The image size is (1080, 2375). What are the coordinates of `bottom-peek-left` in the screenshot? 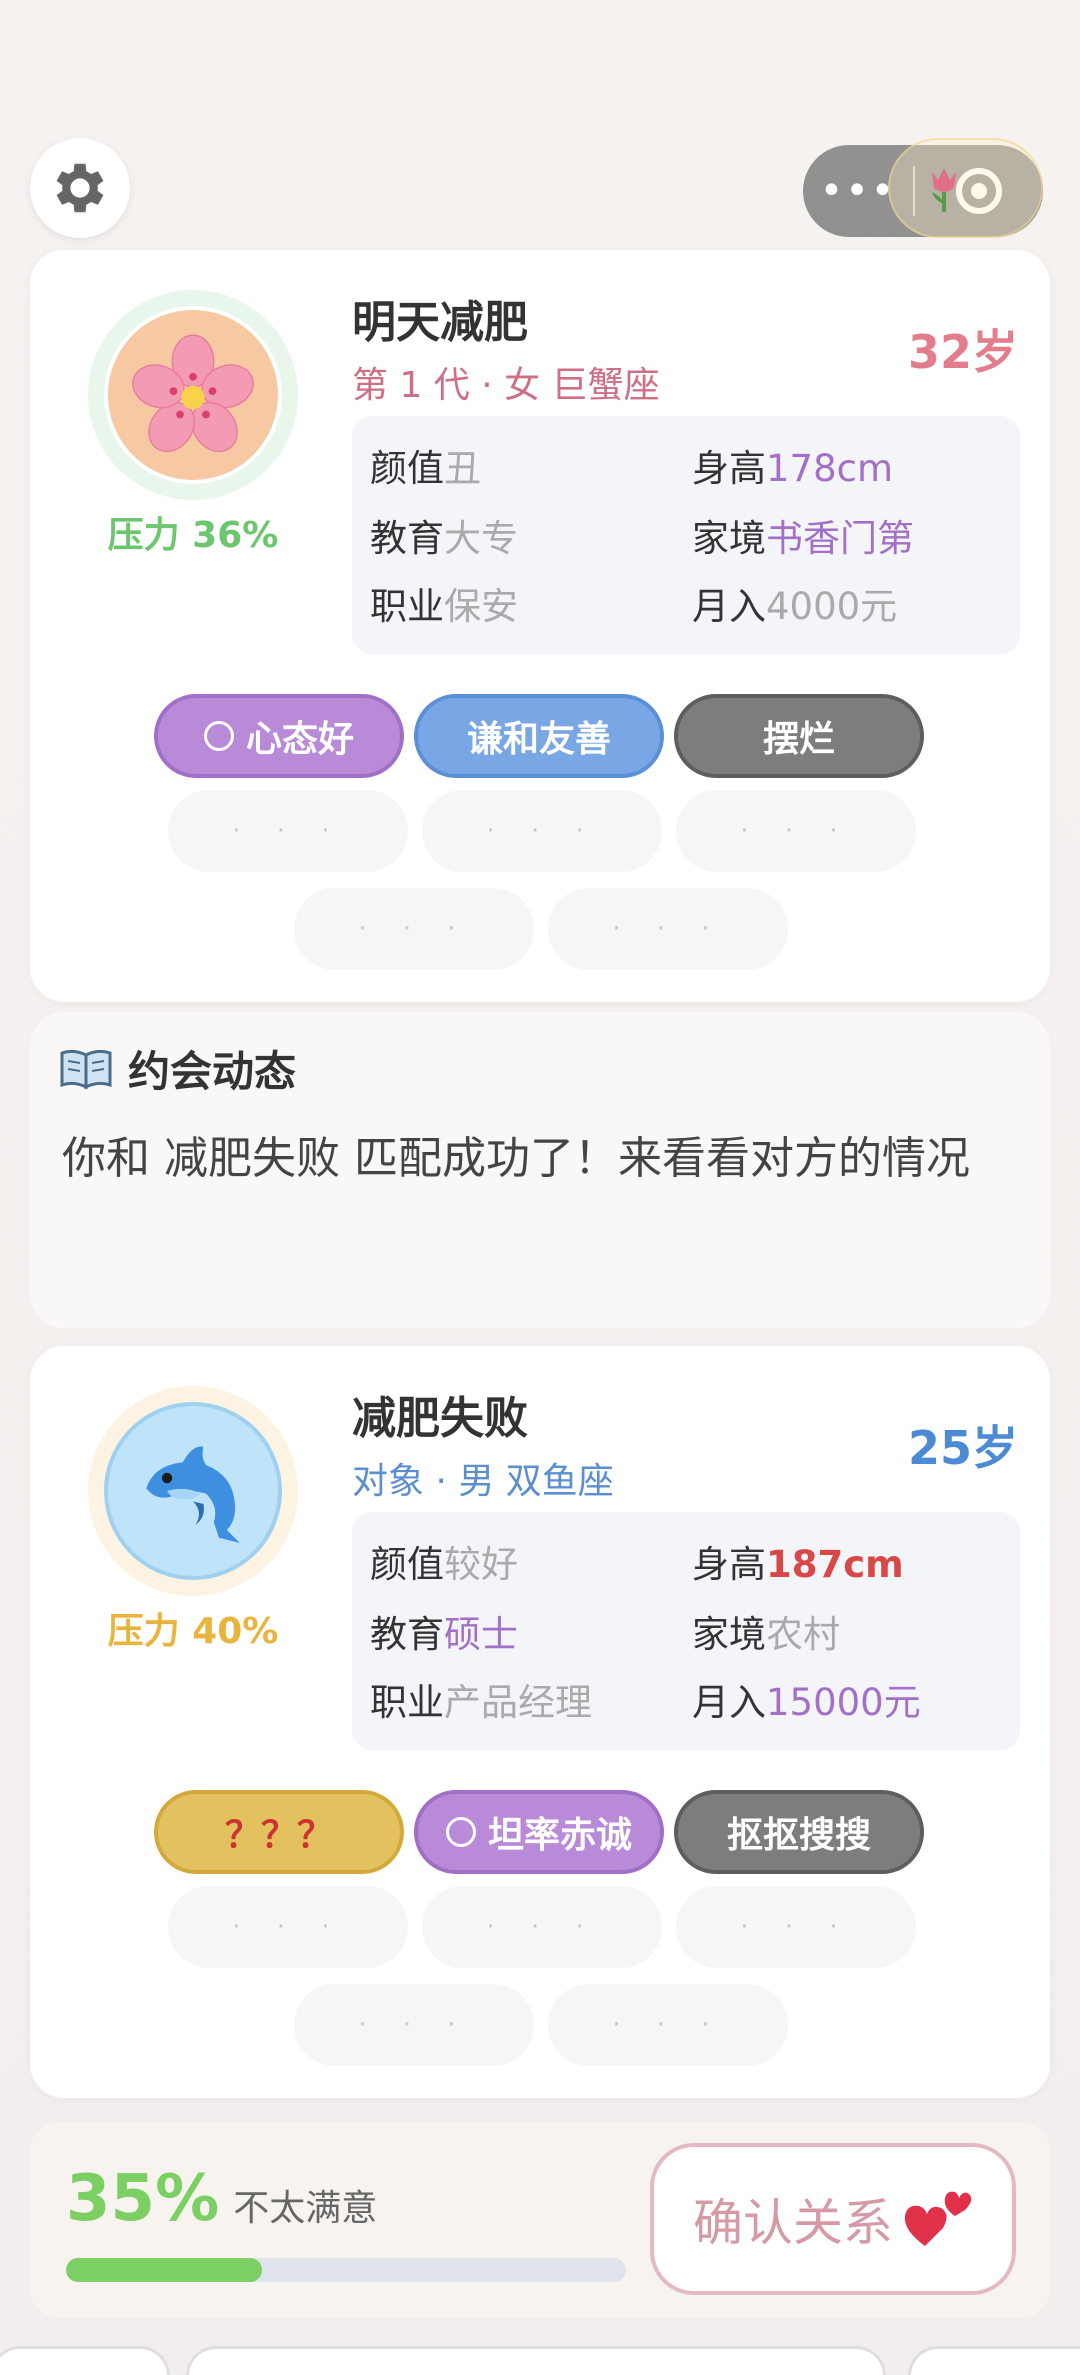 It's located at (85, 2360).